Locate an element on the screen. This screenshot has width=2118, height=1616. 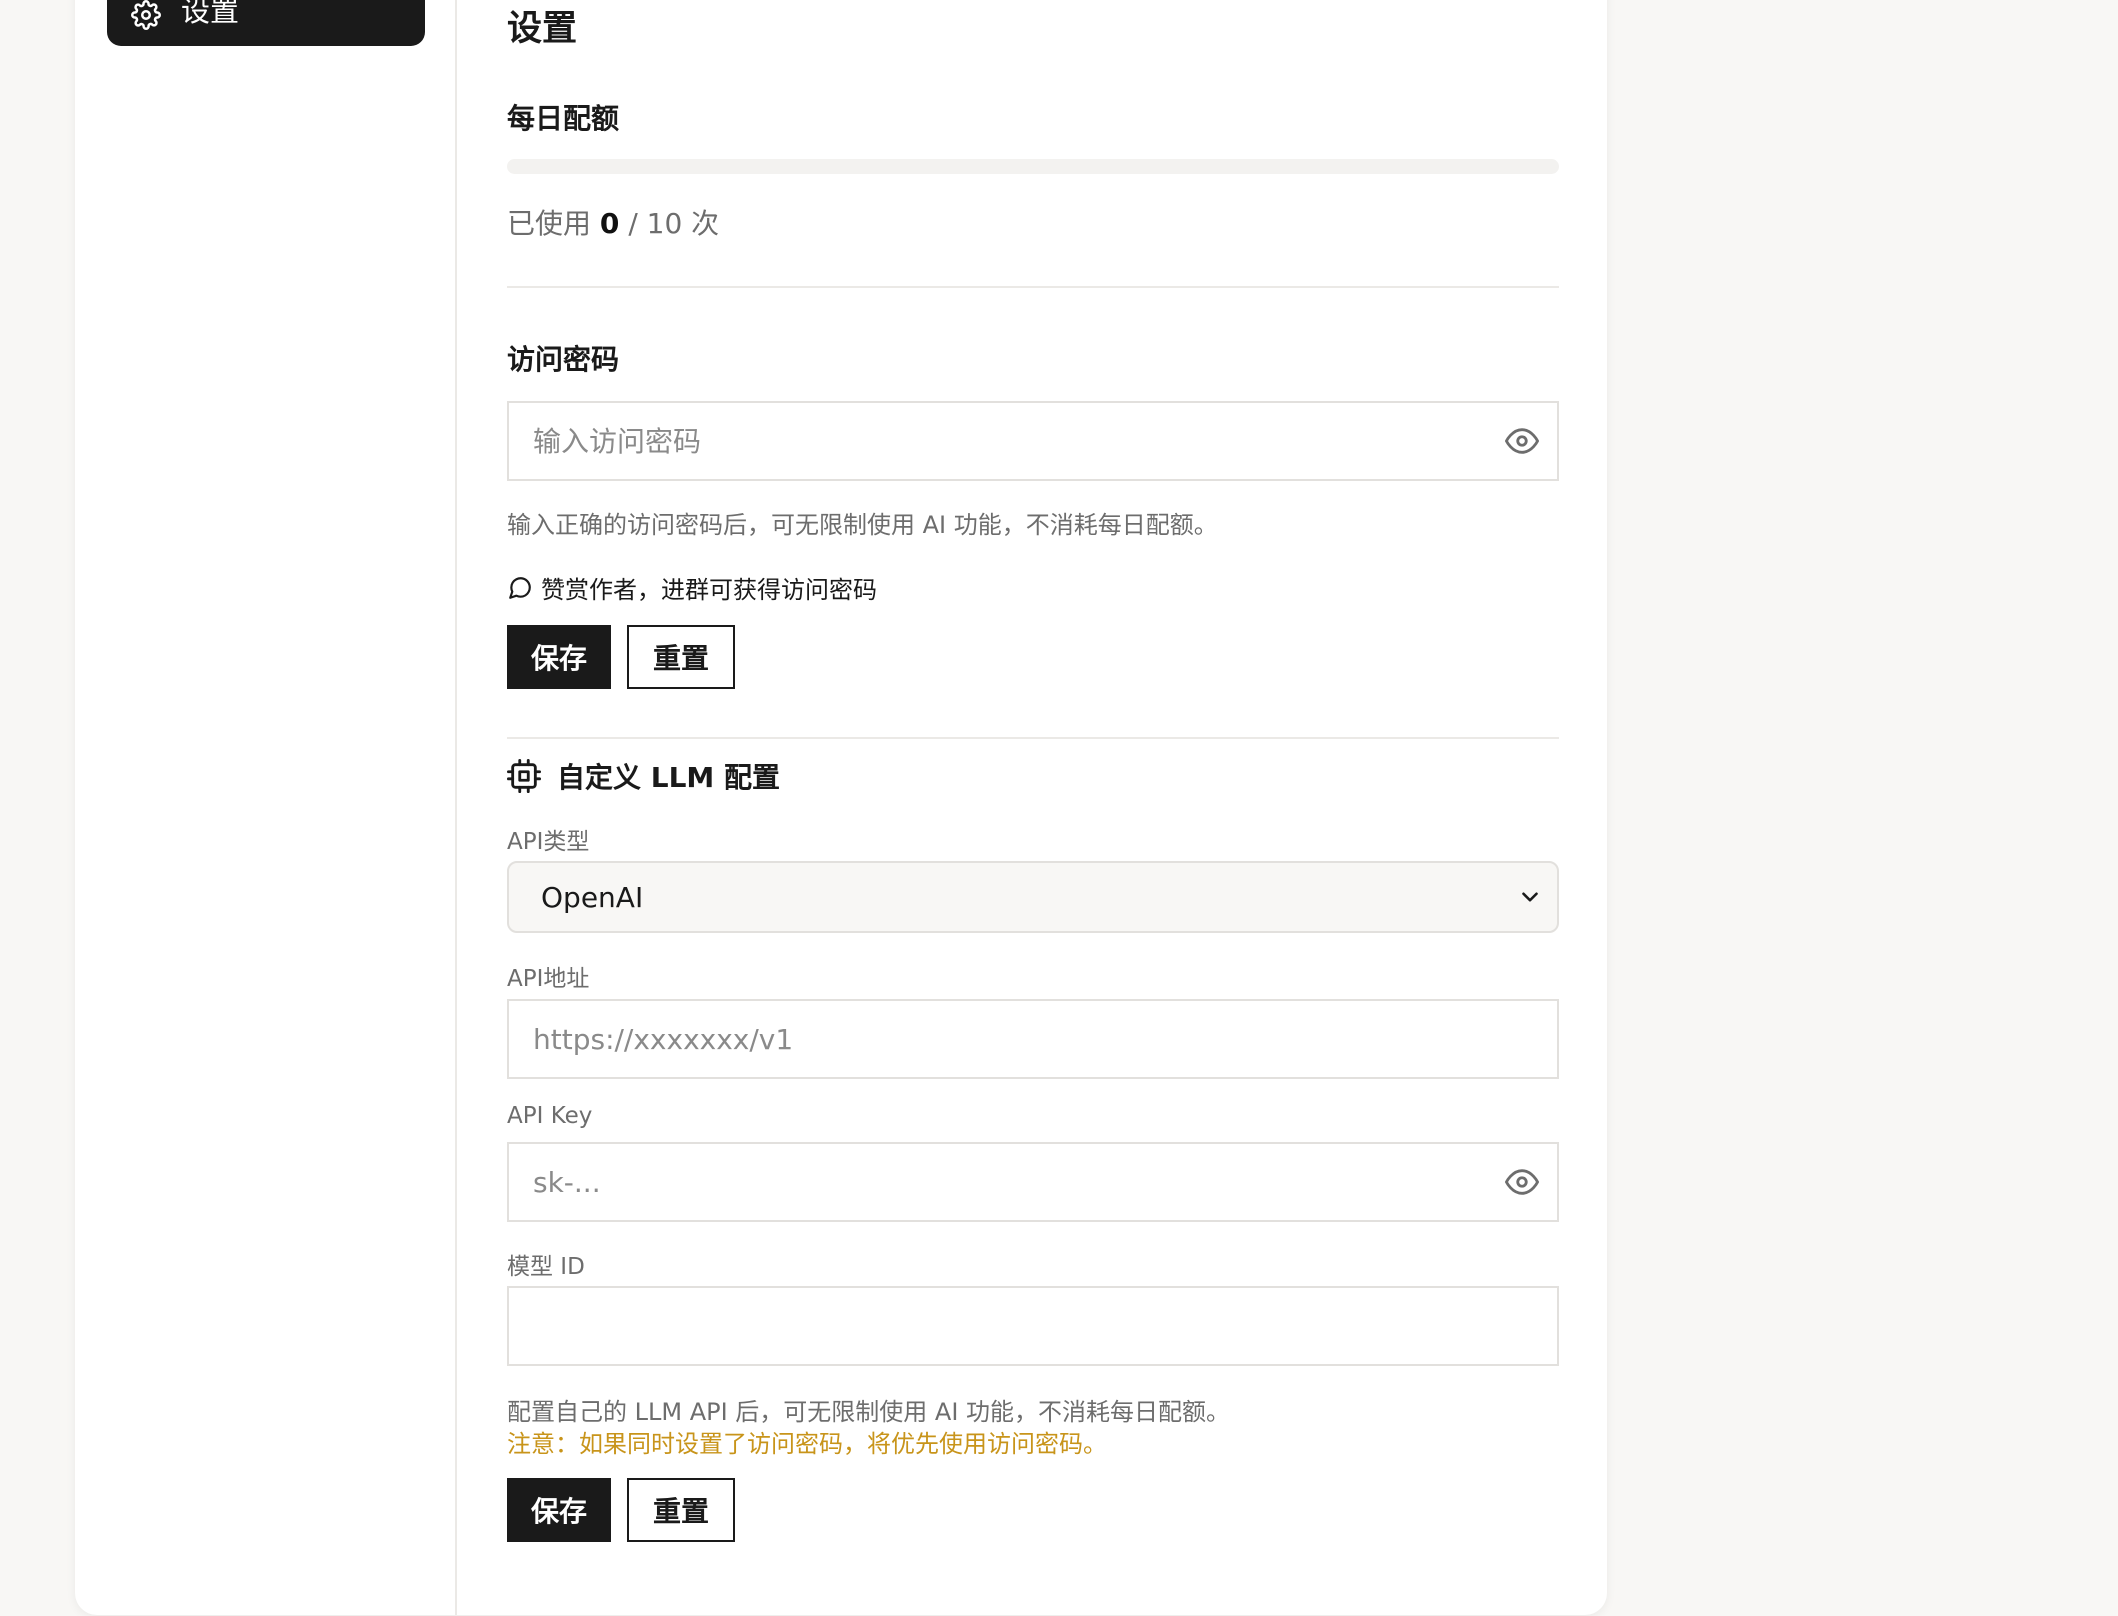
llm-title: 自定义 LLM 配置 is located at coordinates (669, 777).